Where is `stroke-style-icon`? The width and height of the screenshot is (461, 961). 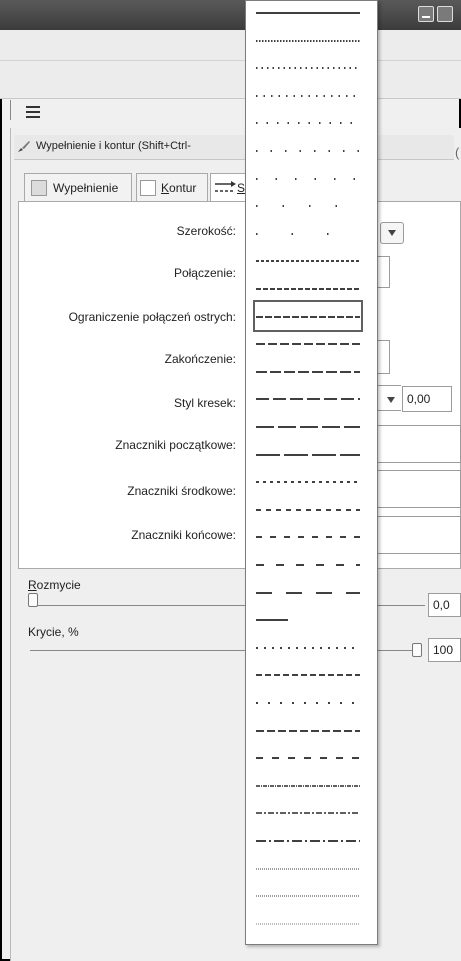 stroke-style-icon is located at coordinates (225, 186).